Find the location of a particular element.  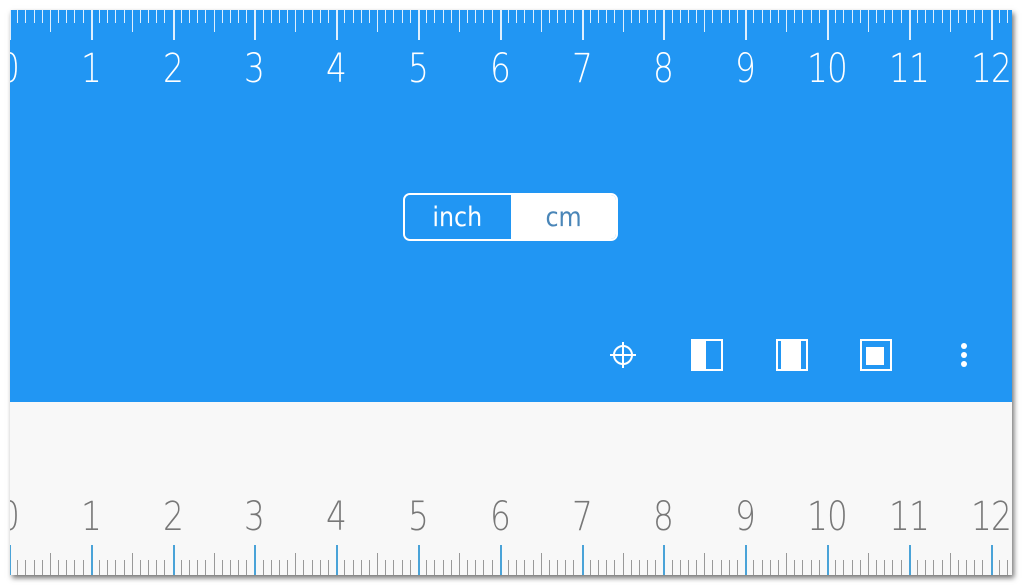

ruler-label: 2 is located at coordinates (173, 517).